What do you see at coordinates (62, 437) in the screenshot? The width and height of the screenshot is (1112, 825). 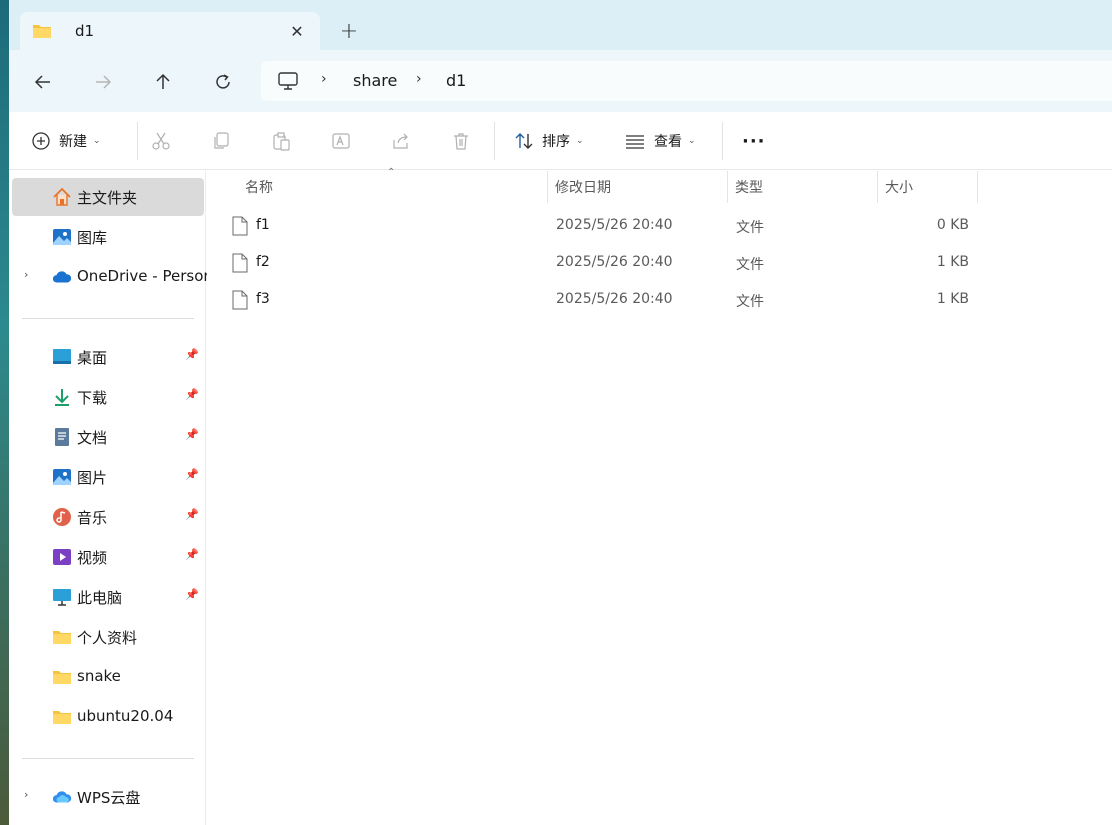 I see `documents-icon` at bounding box center [62, 437].